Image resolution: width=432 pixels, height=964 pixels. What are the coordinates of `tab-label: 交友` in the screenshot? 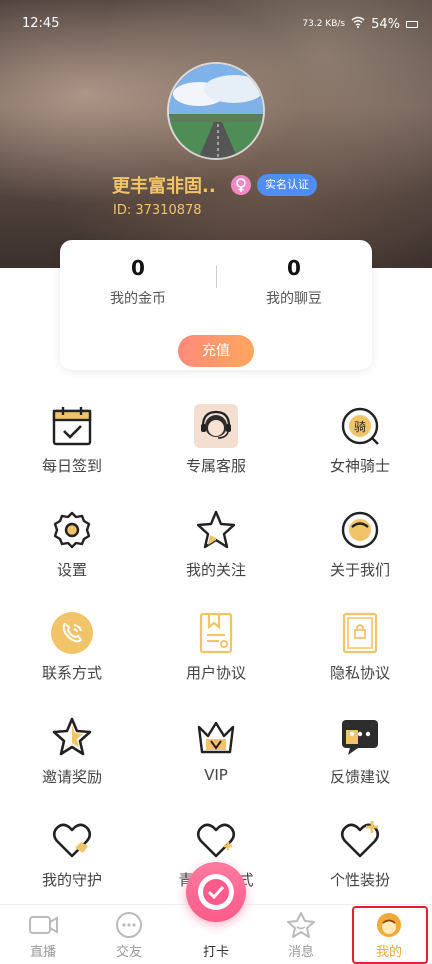 It's located at (128, 952).